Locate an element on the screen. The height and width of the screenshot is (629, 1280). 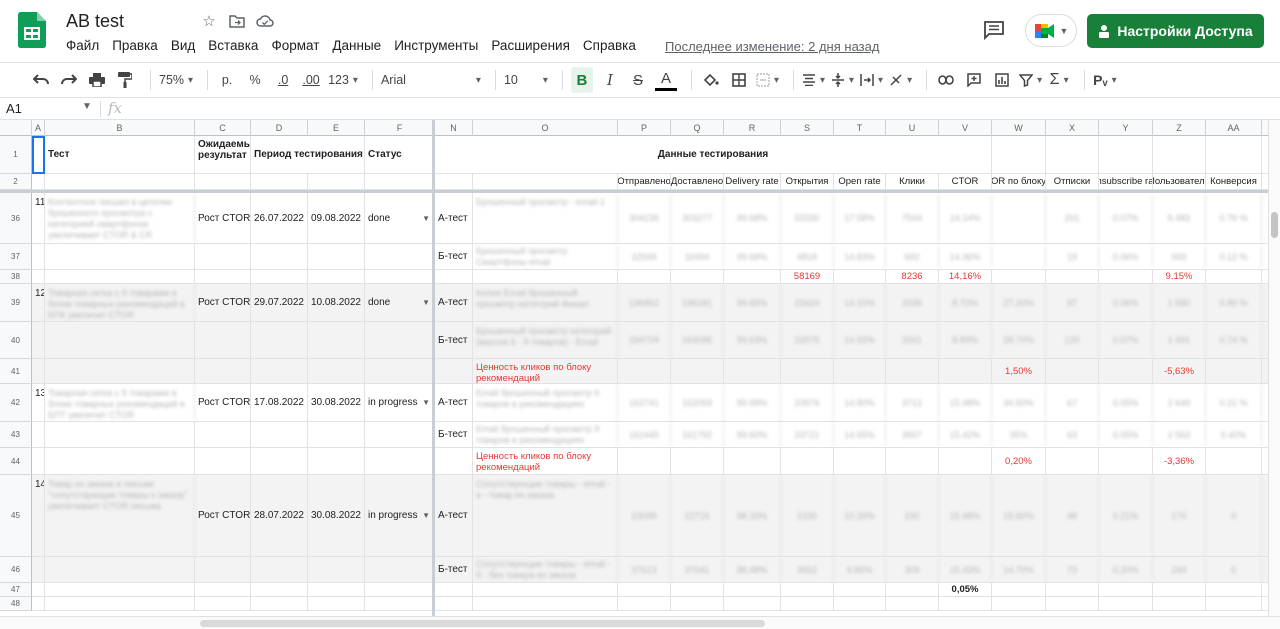
test-id: 11 is located at coordinates (38, 218).